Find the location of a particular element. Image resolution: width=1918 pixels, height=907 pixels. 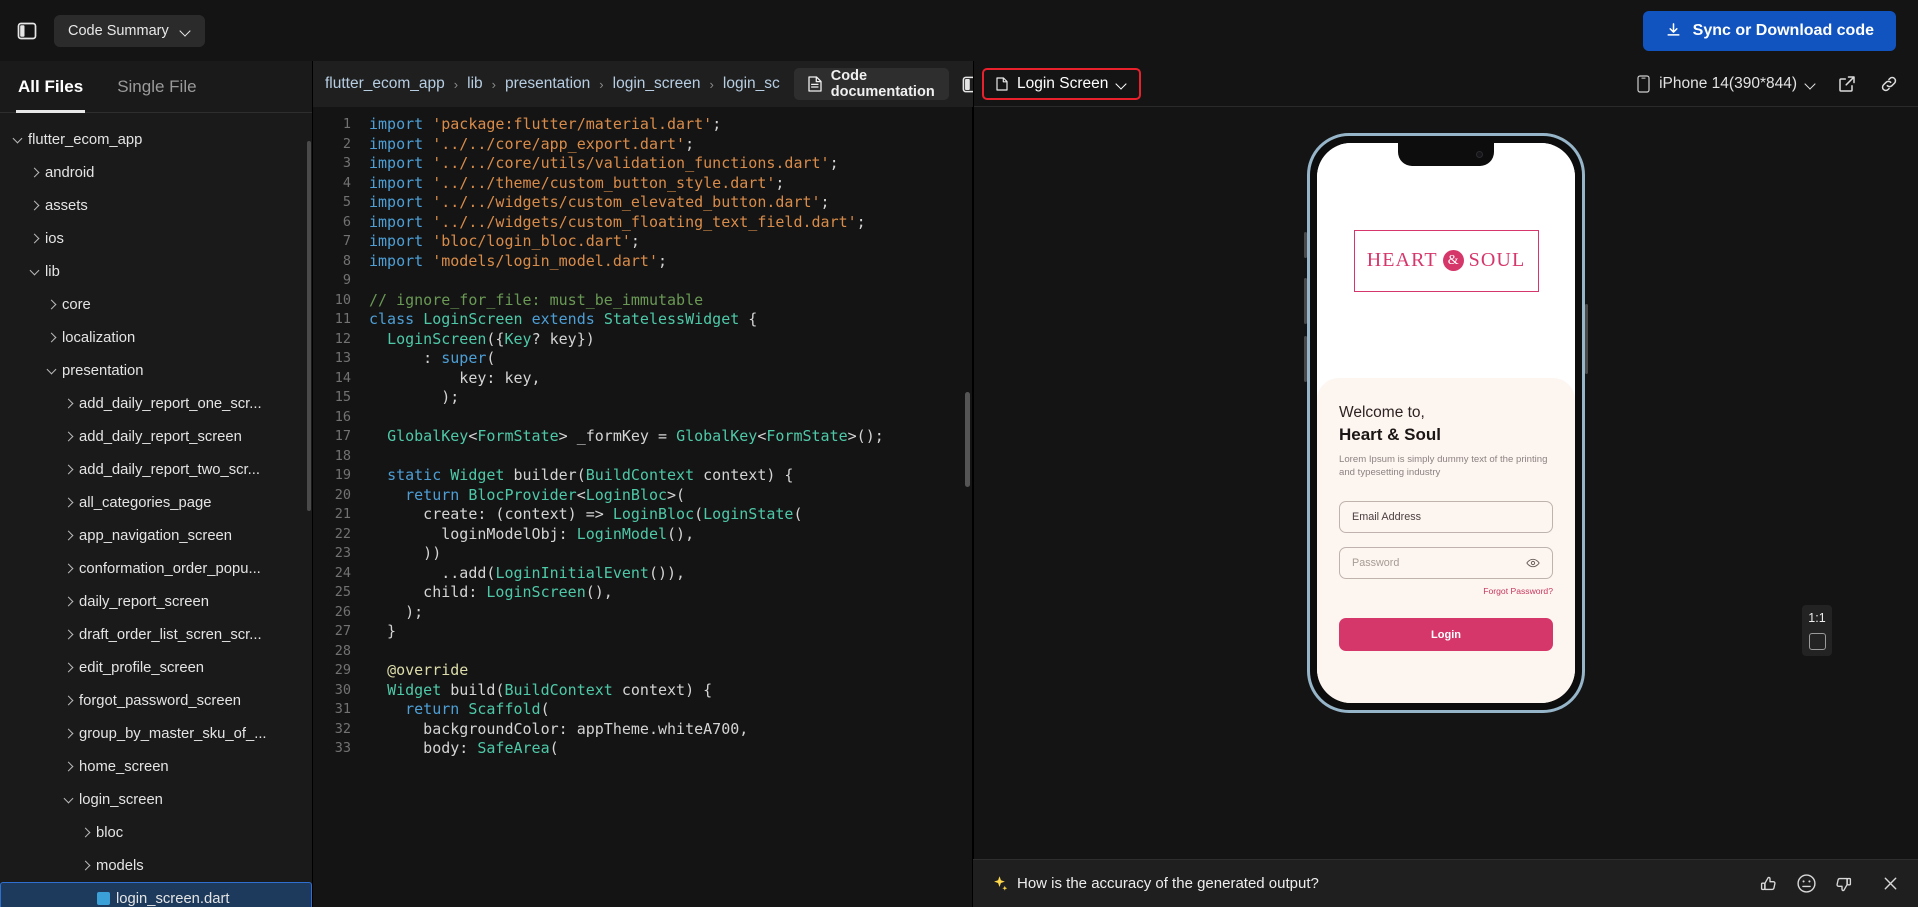

line-number: 23 is located at coordinates (342, 553).